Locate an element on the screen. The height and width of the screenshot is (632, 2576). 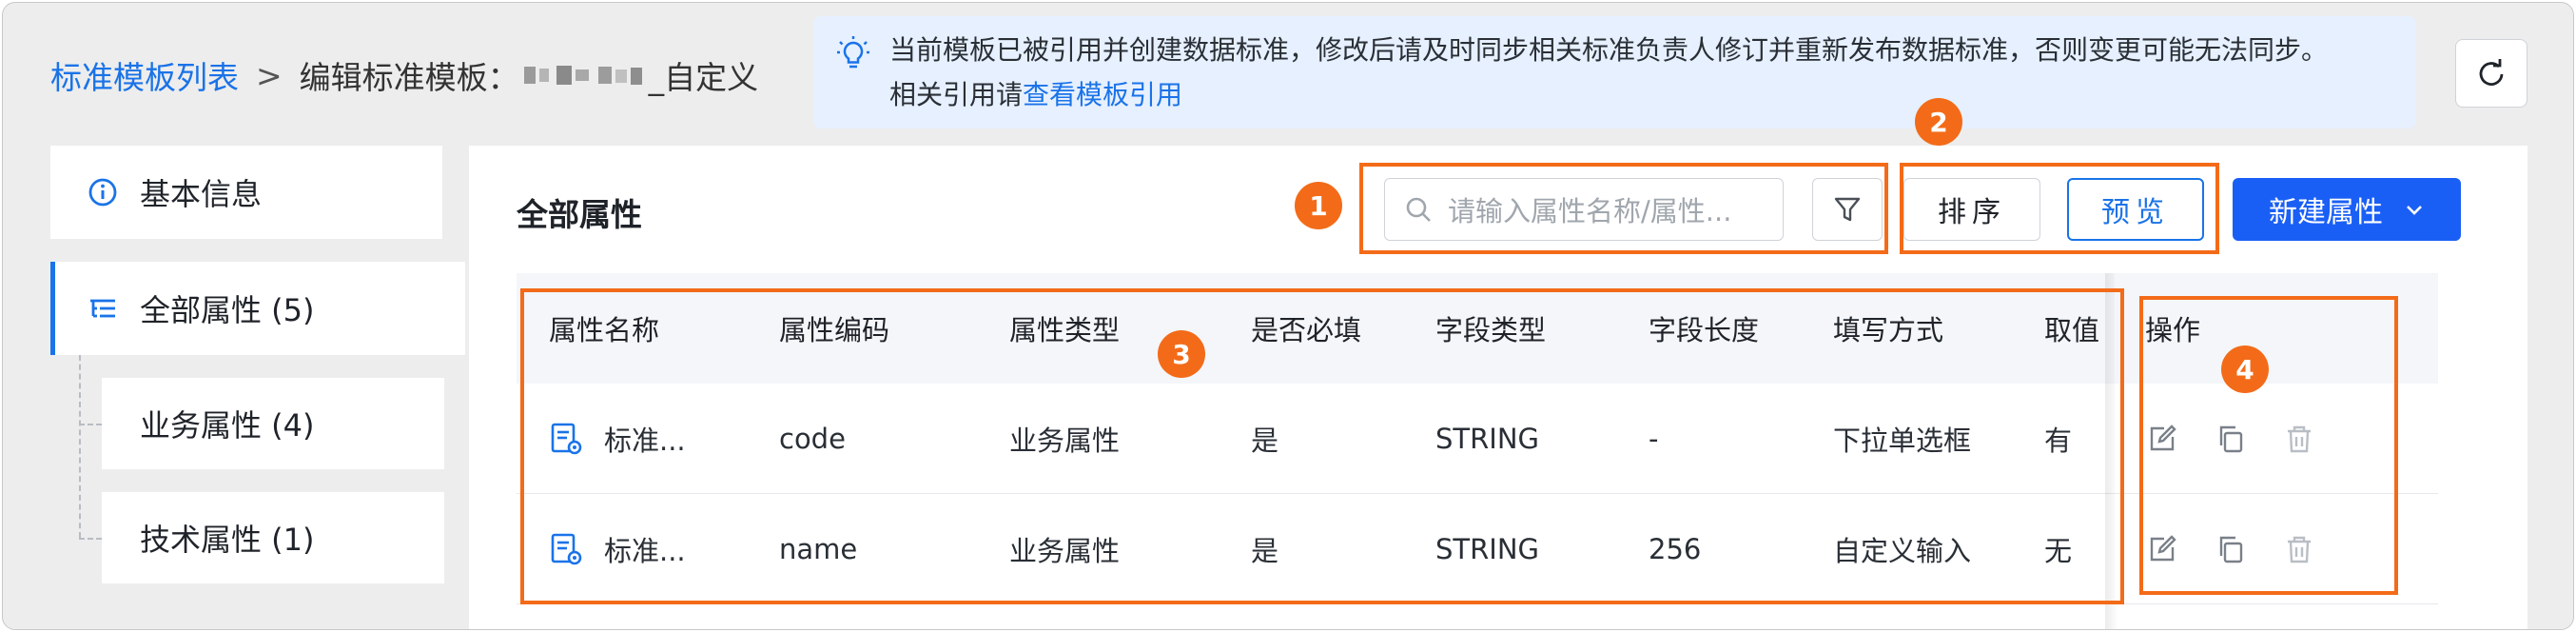
refresh-button is located at coordinates (2491, 73).